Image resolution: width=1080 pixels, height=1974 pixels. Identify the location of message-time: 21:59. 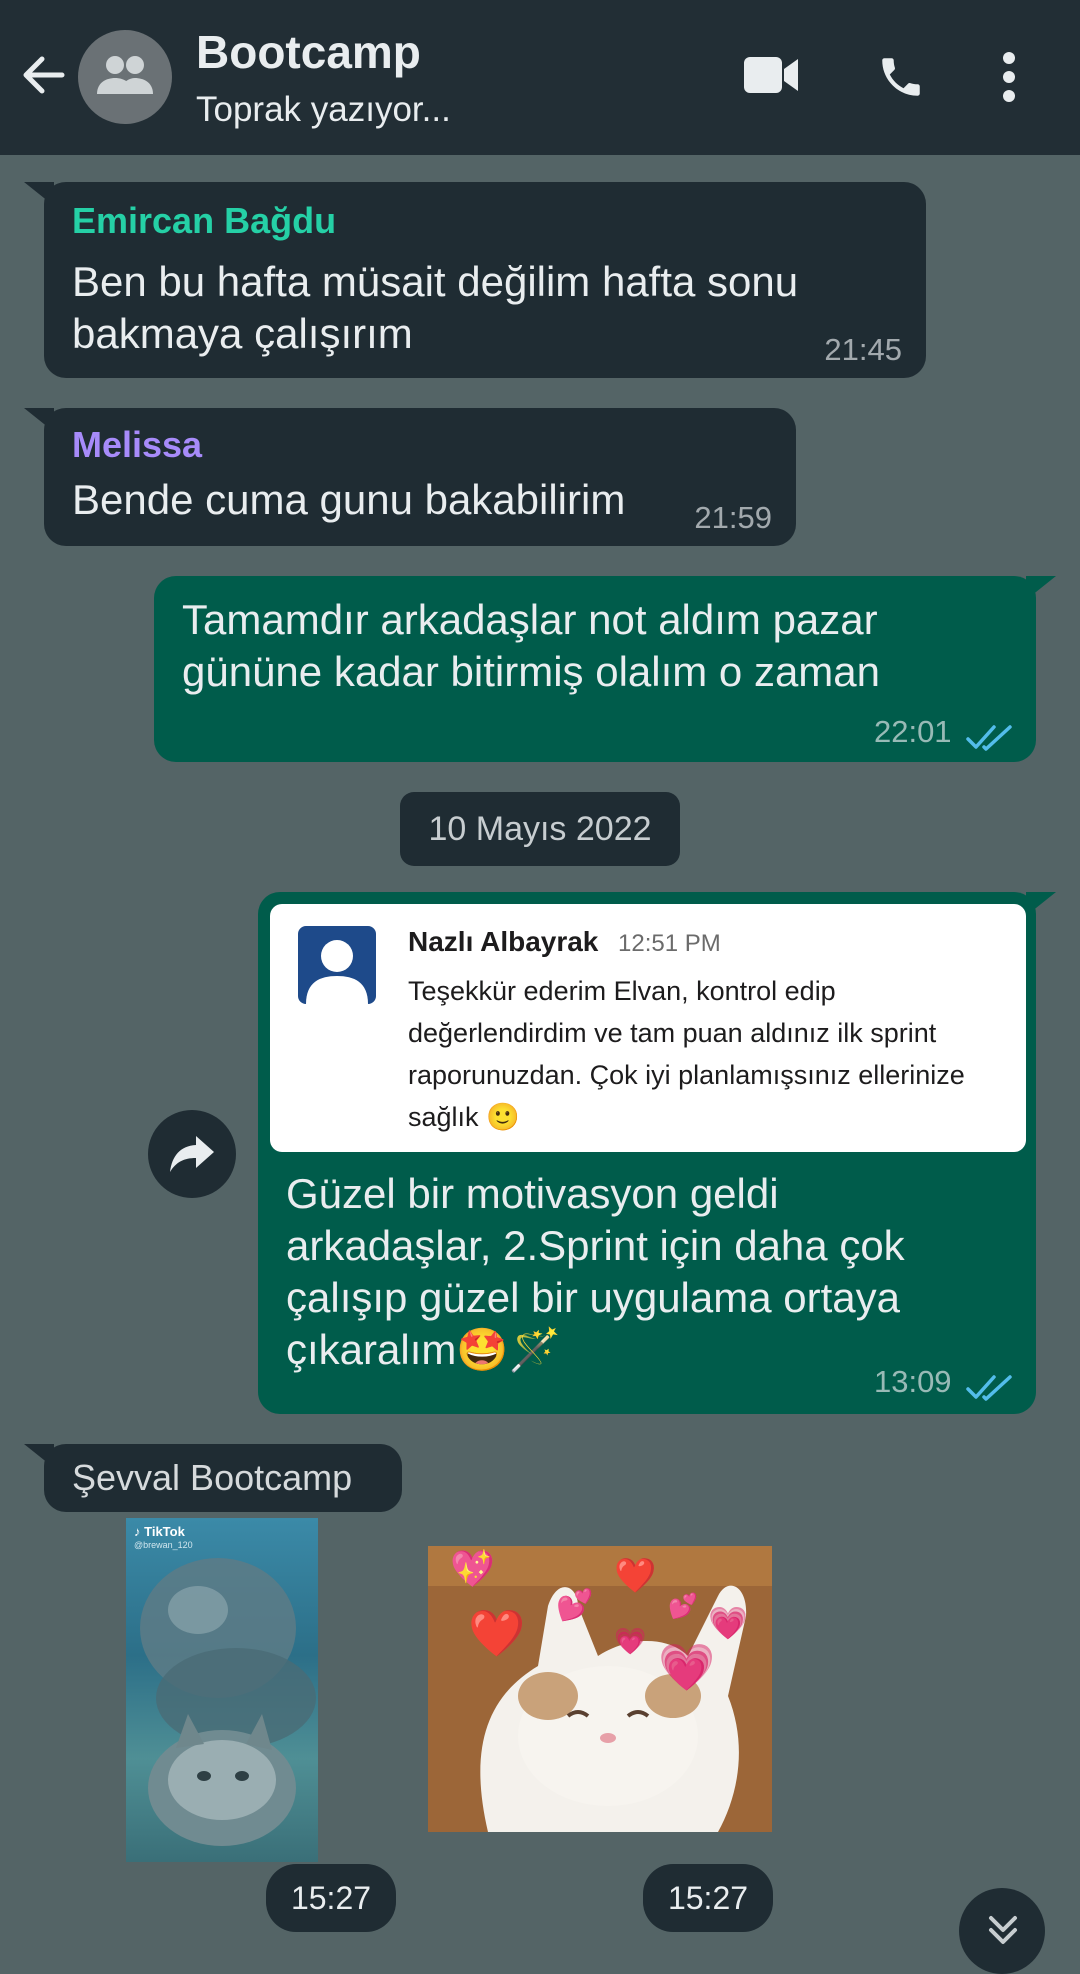
(733, 517).